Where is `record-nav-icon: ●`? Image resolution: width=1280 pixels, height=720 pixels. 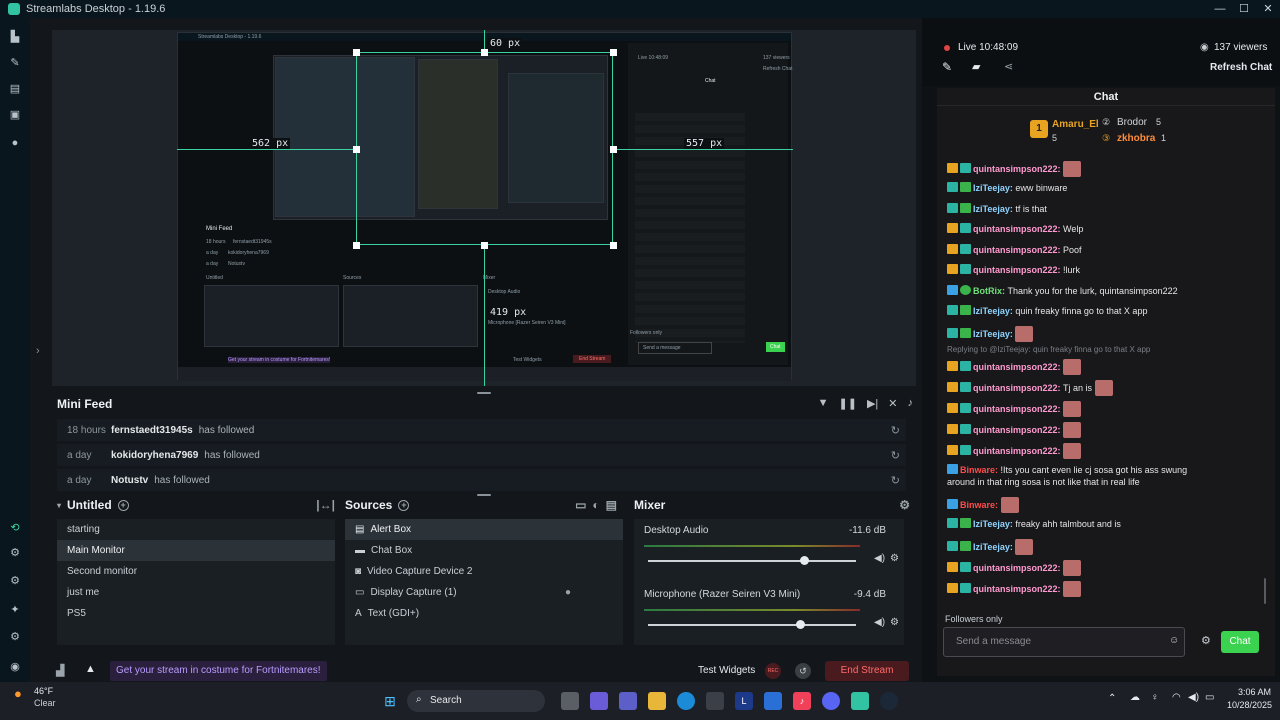
record-nav-icon: ● is located at coordinates (15, 143).